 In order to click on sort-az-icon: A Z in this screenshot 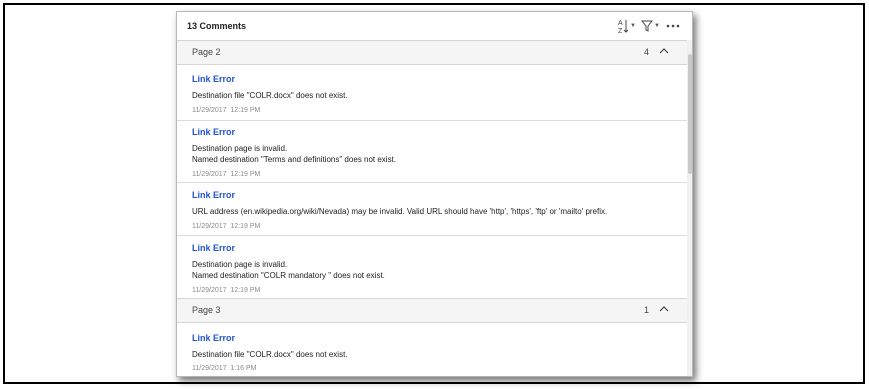, I will do `click(623, 27)`.